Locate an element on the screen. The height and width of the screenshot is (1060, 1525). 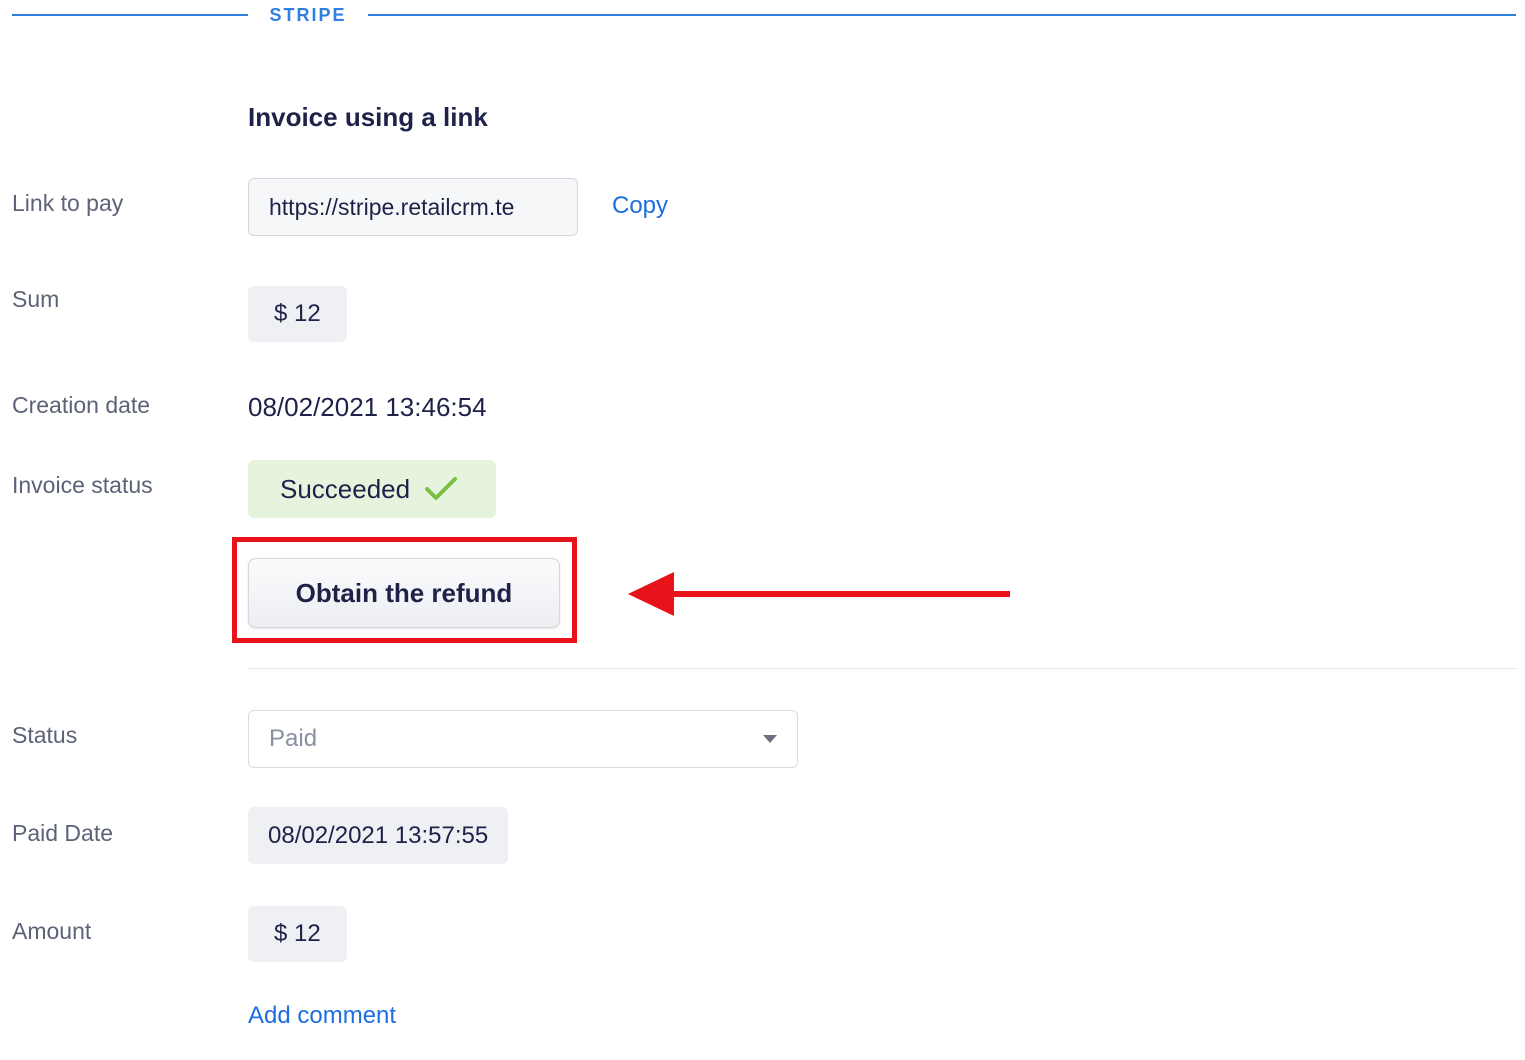
arrow-left-icon is located at coordinates (819, 594).